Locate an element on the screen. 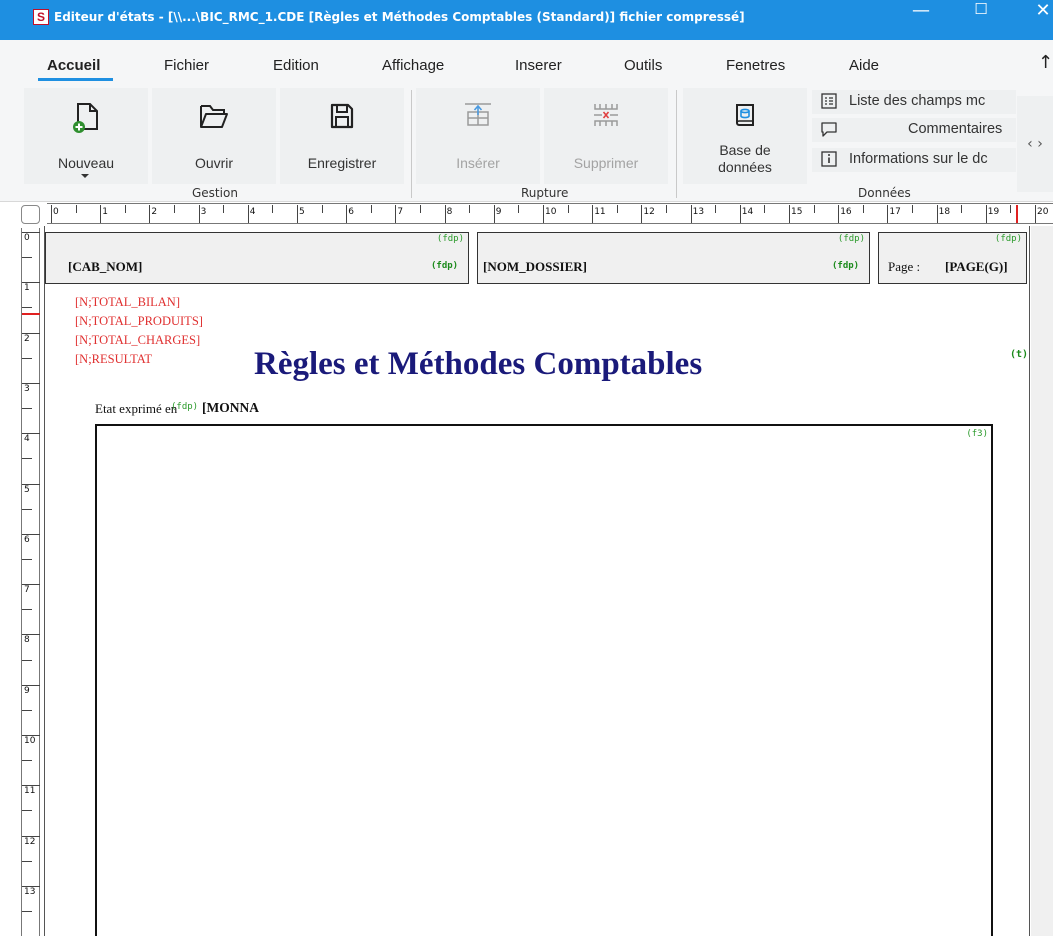 The image size is (1053, 936). tab-fichier: Fichier is located at coordinates (186, 65).